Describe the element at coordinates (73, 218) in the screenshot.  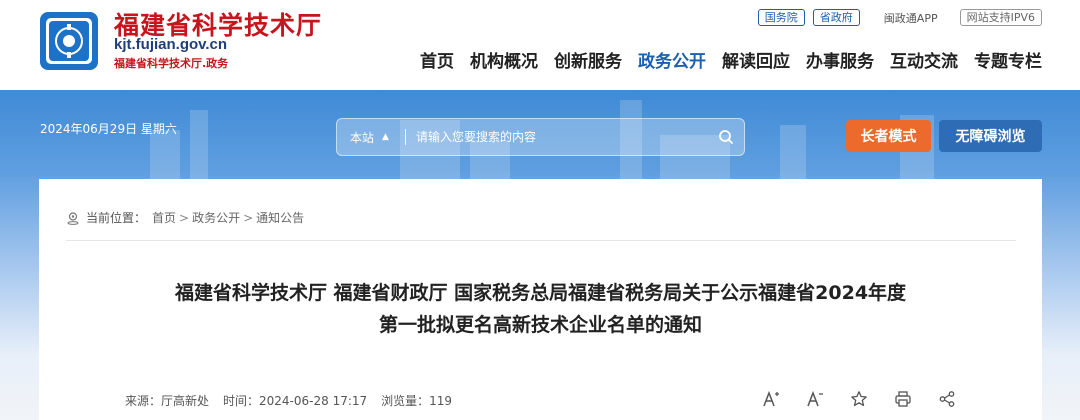
I see `location-icon` at that location.